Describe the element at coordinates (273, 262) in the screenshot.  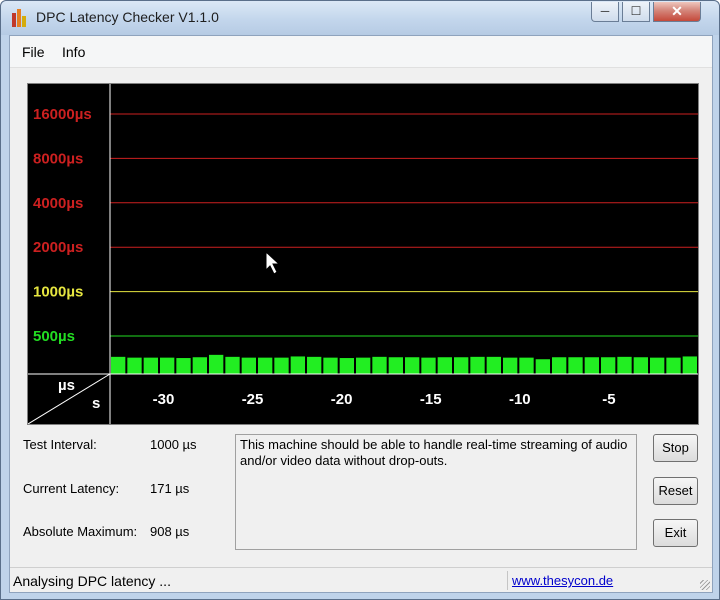
I see `mouse-cursor-icon` at that location.